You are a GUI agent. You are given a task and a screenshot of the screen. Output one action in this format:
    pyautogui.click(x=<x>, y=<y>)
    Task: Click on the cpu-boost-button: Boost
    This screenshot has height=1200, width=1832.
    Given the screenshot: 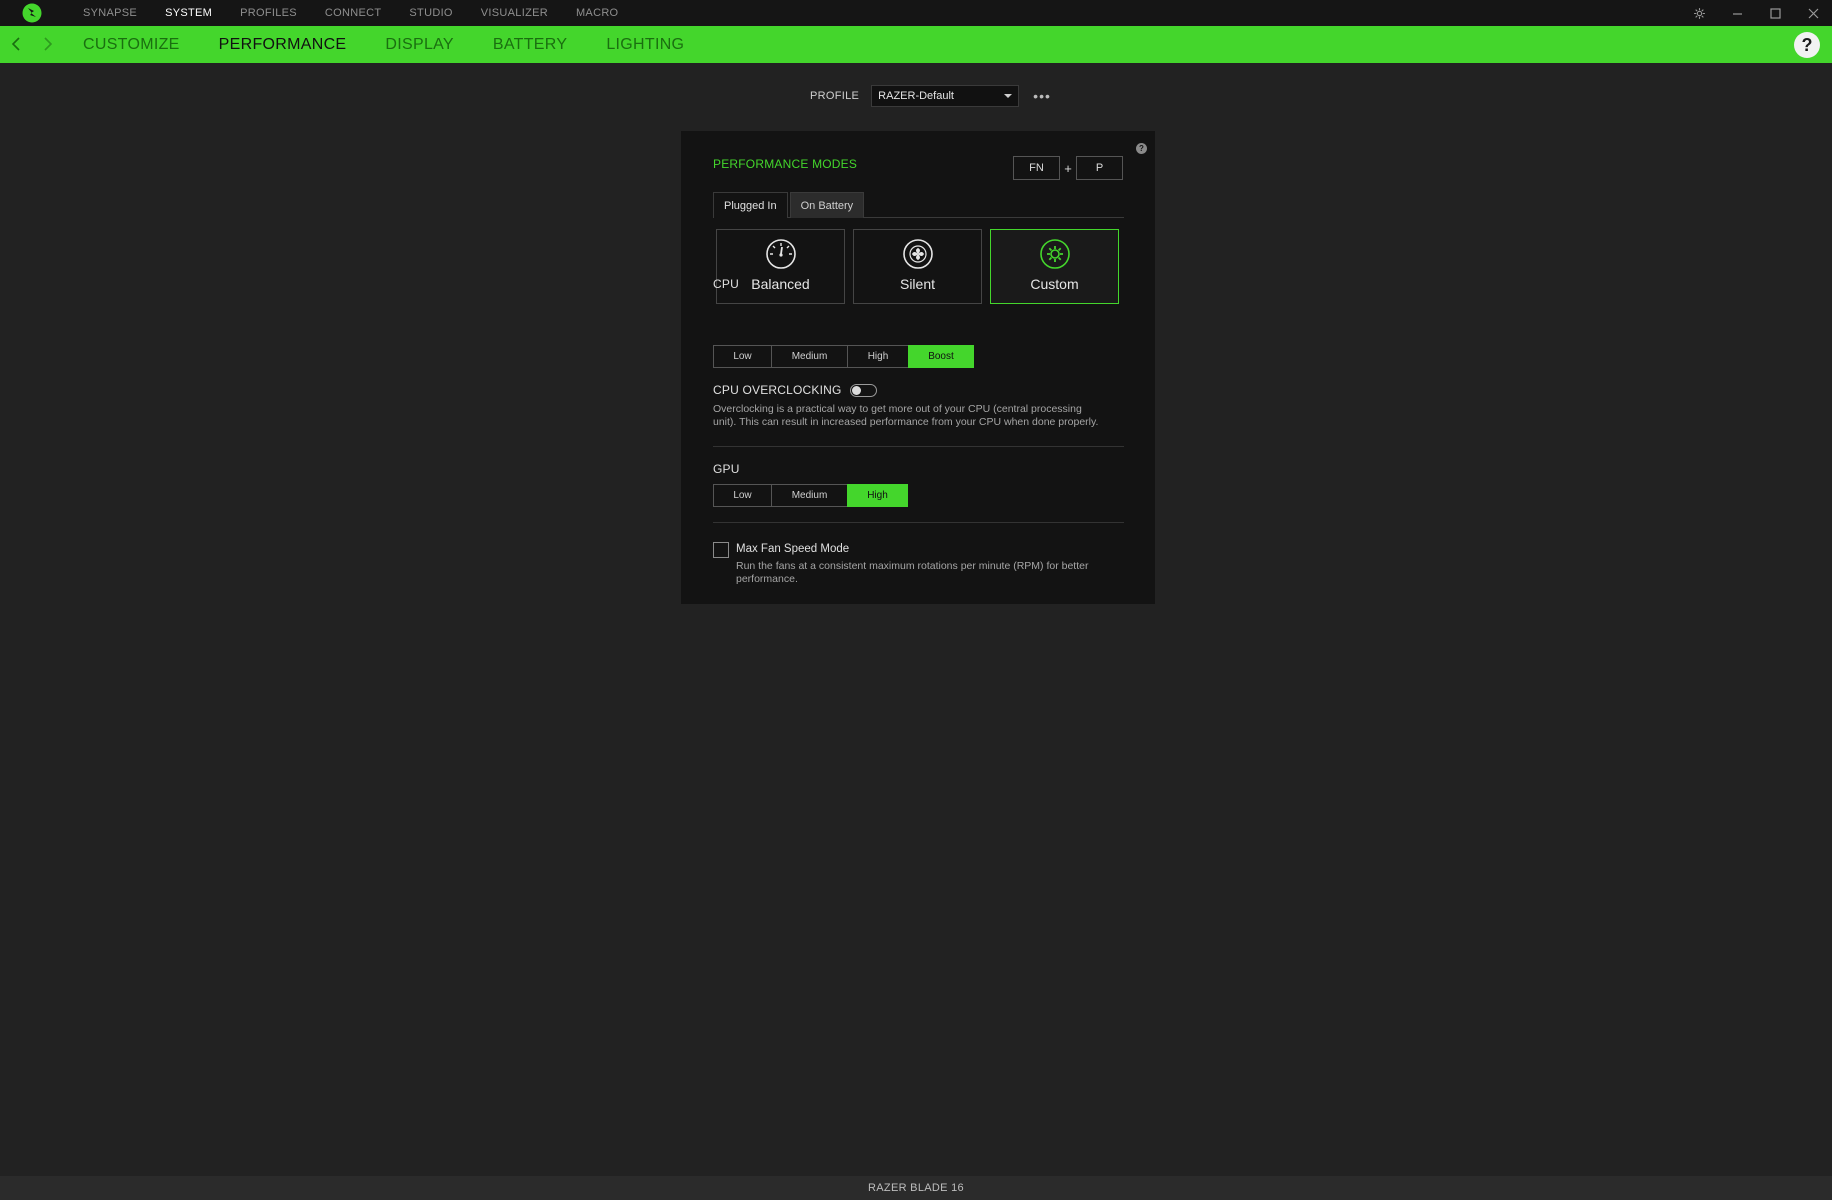 What is the action you would take?
    pyautogui.click(x=941, y=356)
    